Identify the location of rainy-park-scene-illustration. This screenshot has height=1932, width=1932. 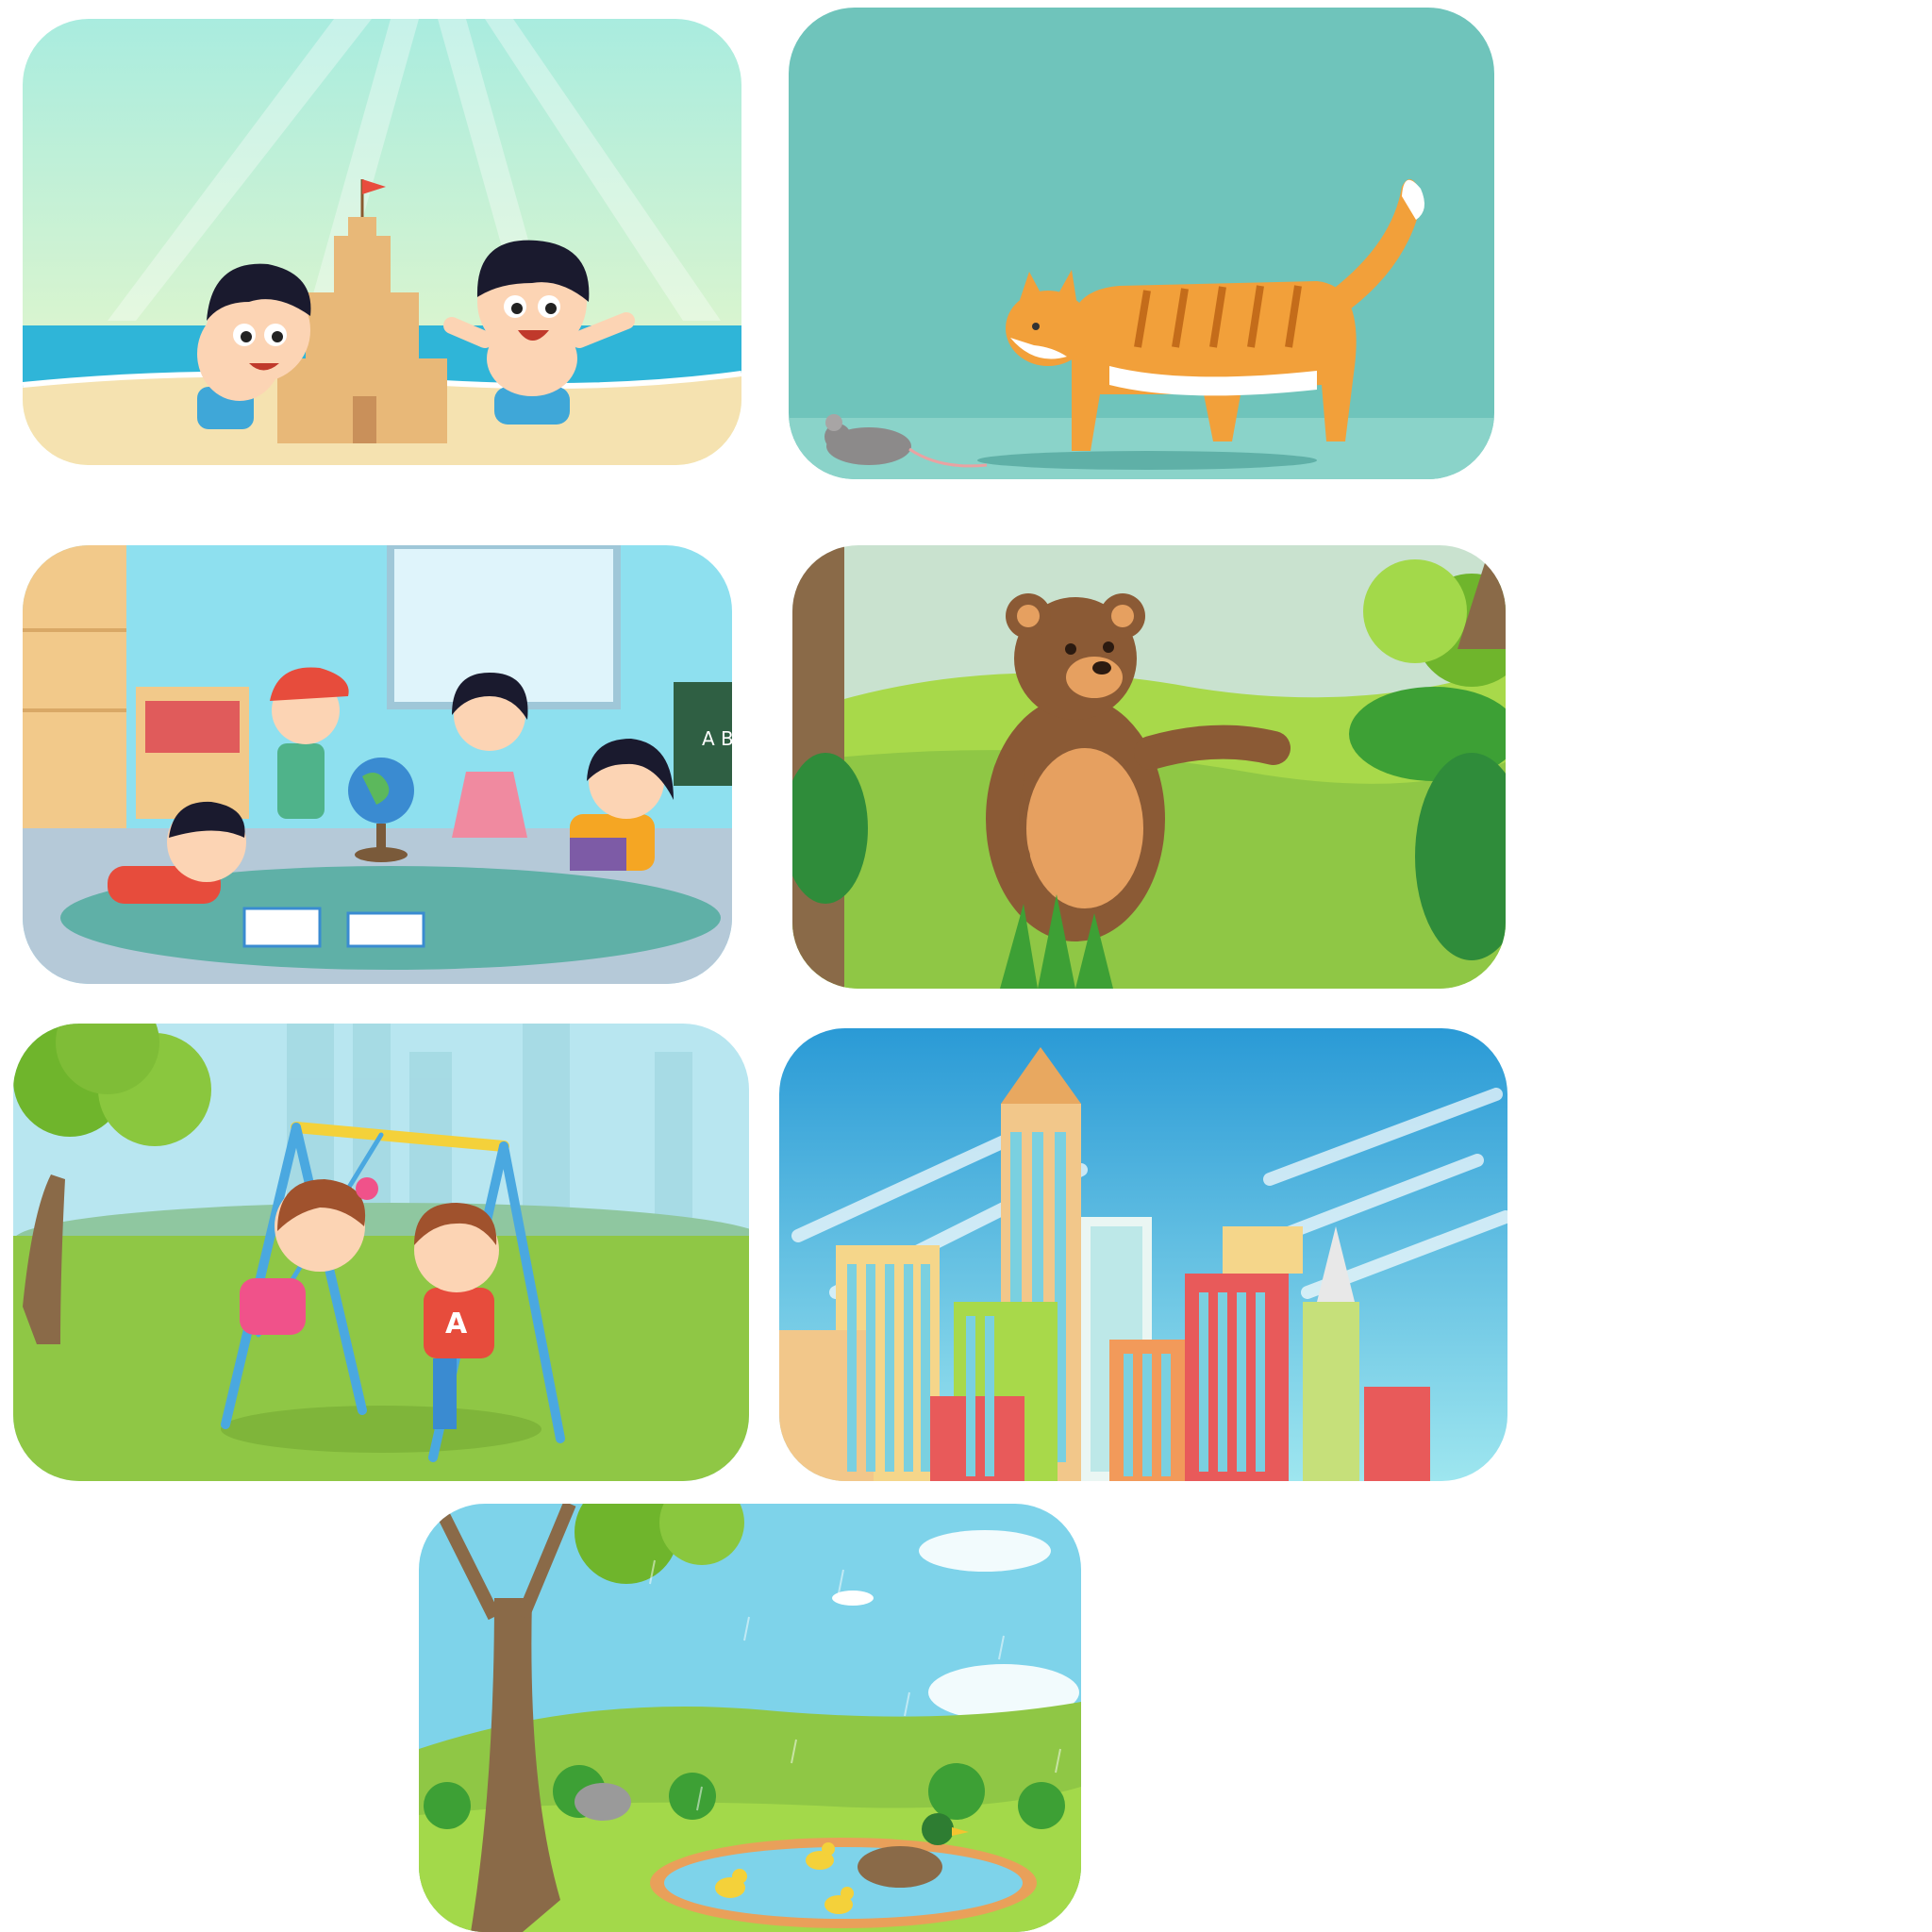
(750, 1718).